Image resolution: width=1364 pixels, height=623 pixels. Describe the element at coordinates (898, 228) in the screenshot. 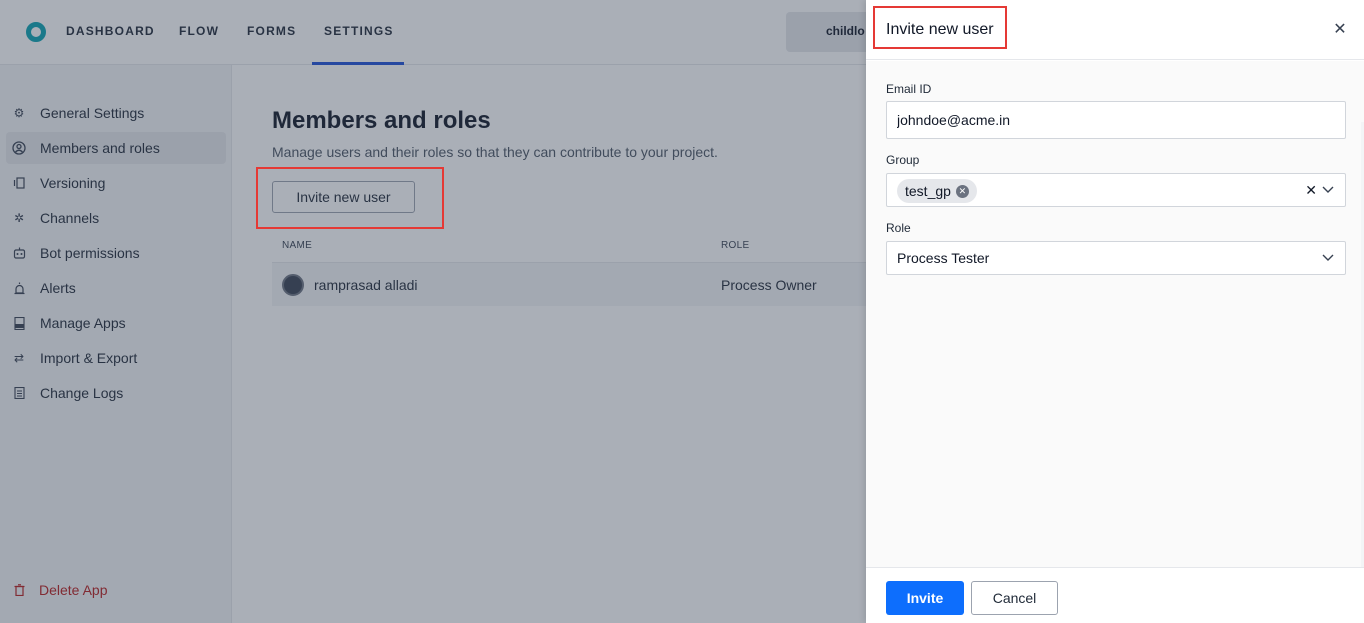

I see `role-label: Role` at that location.